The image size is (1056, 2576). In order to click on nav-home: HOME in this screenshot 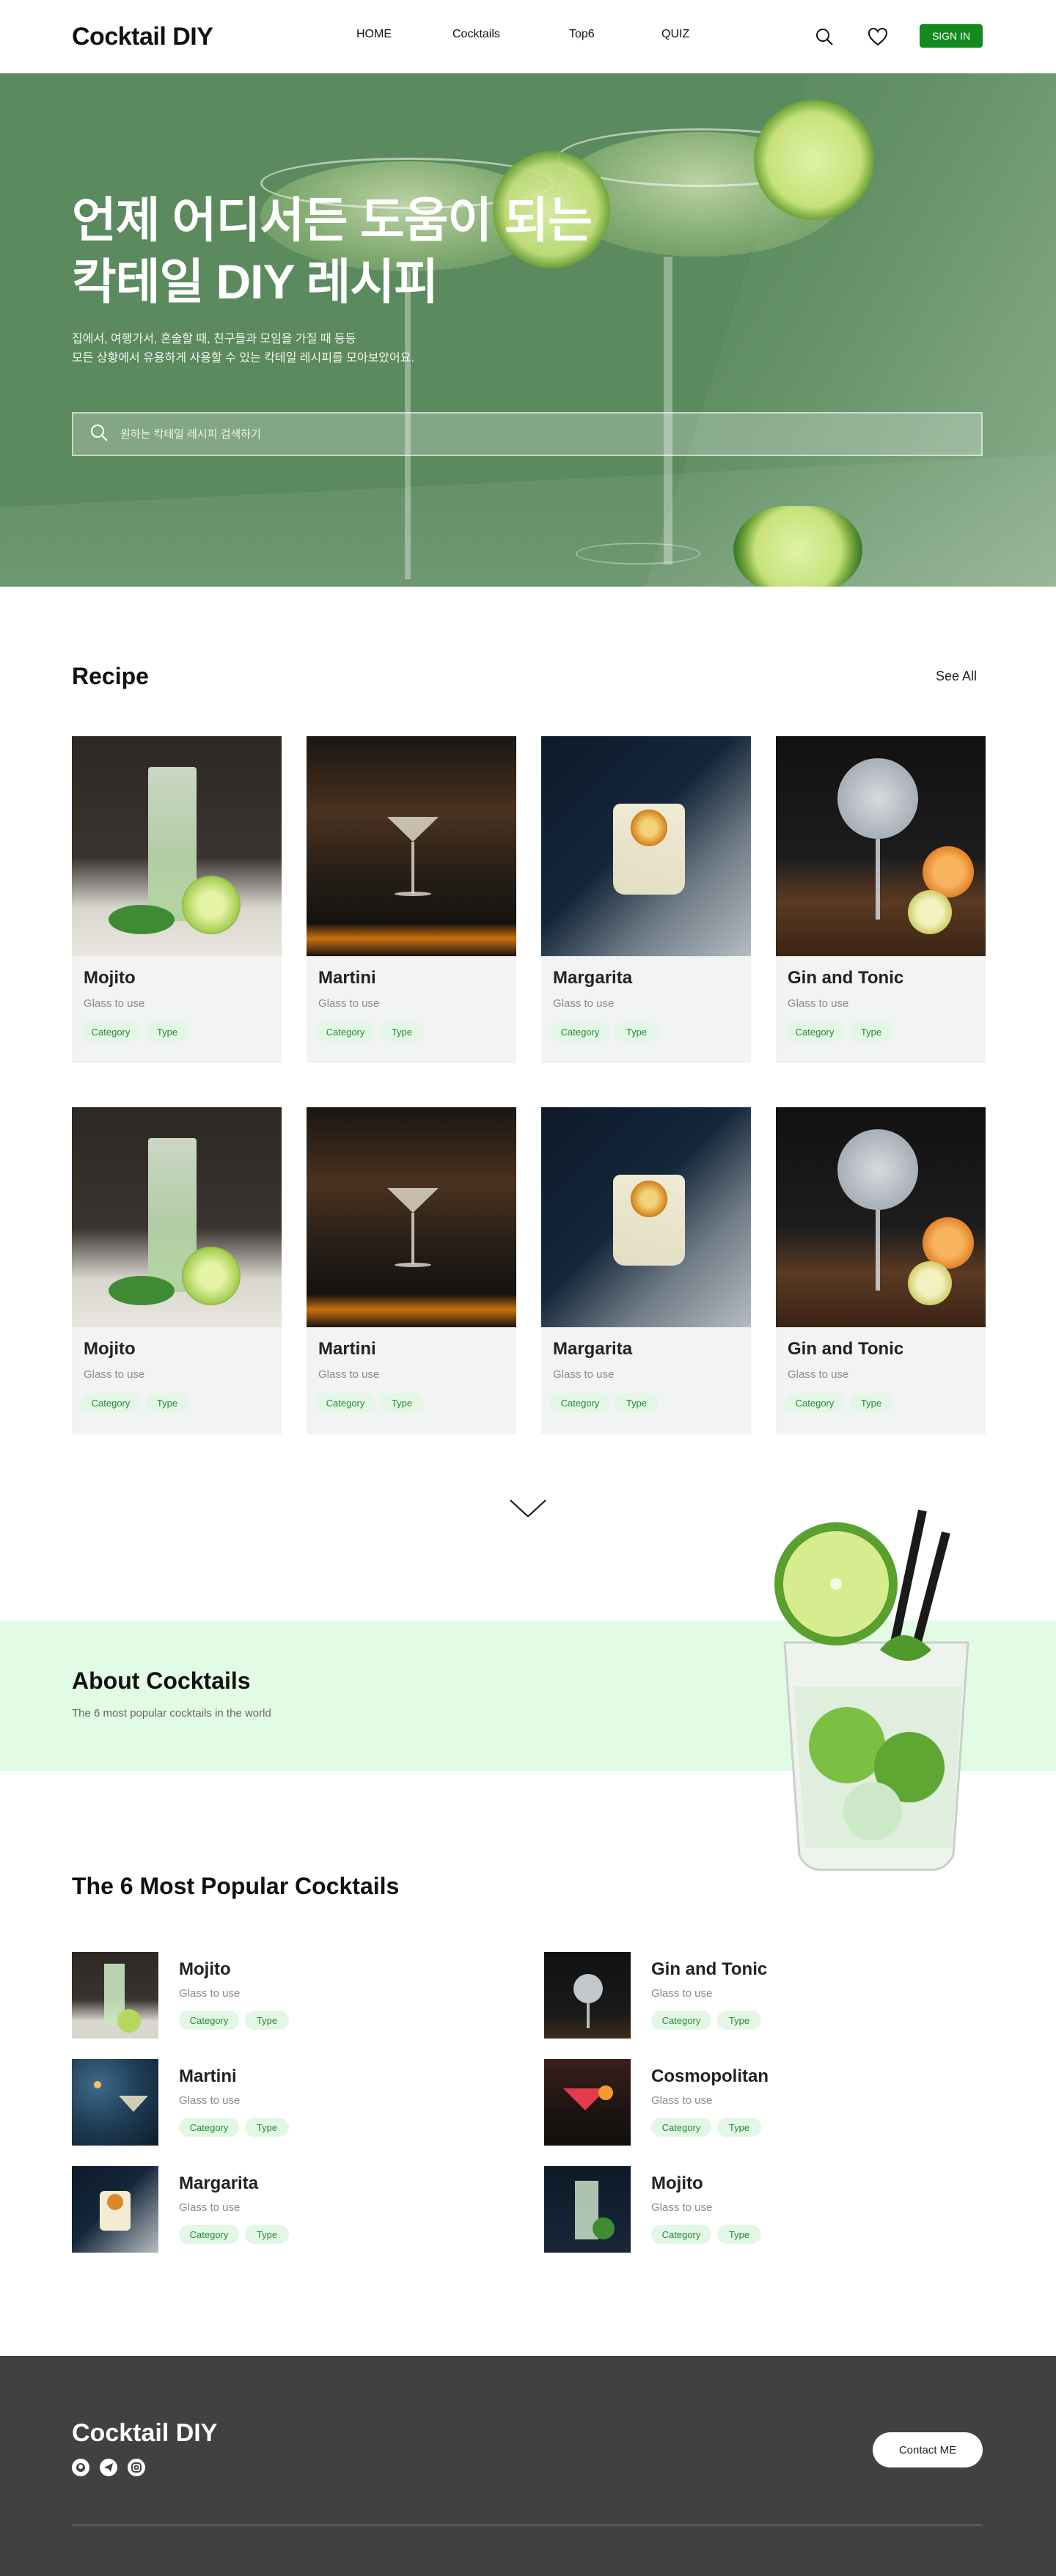, I will do `click(374, 35)`.